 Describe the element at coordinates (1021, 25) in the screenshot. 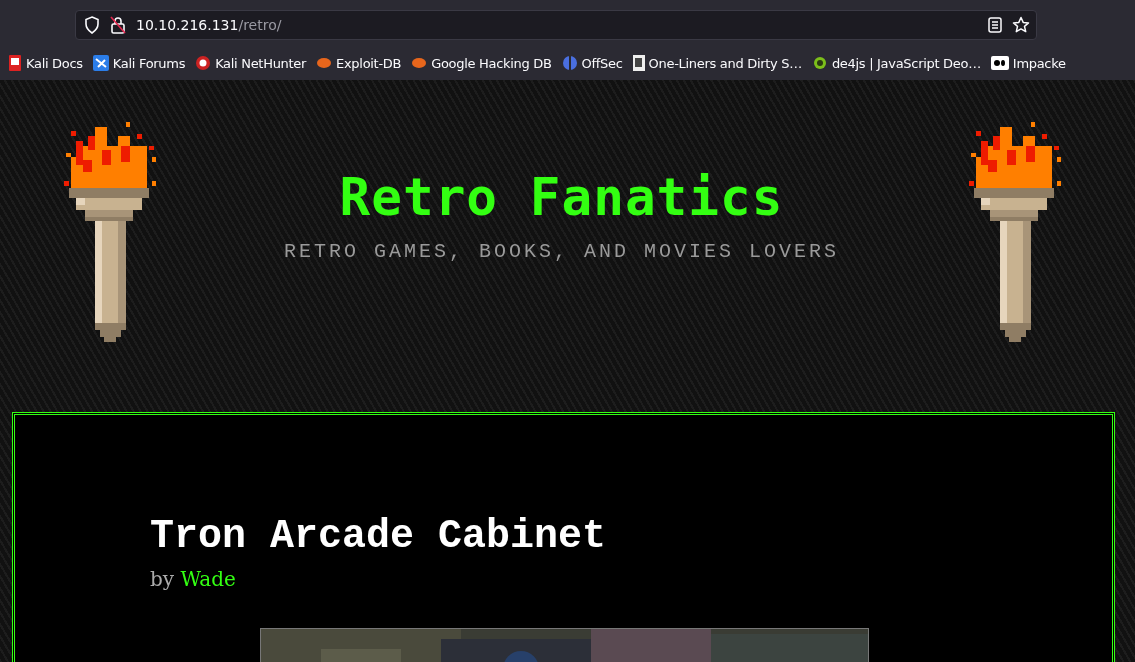

I see `star-icon` at that location.